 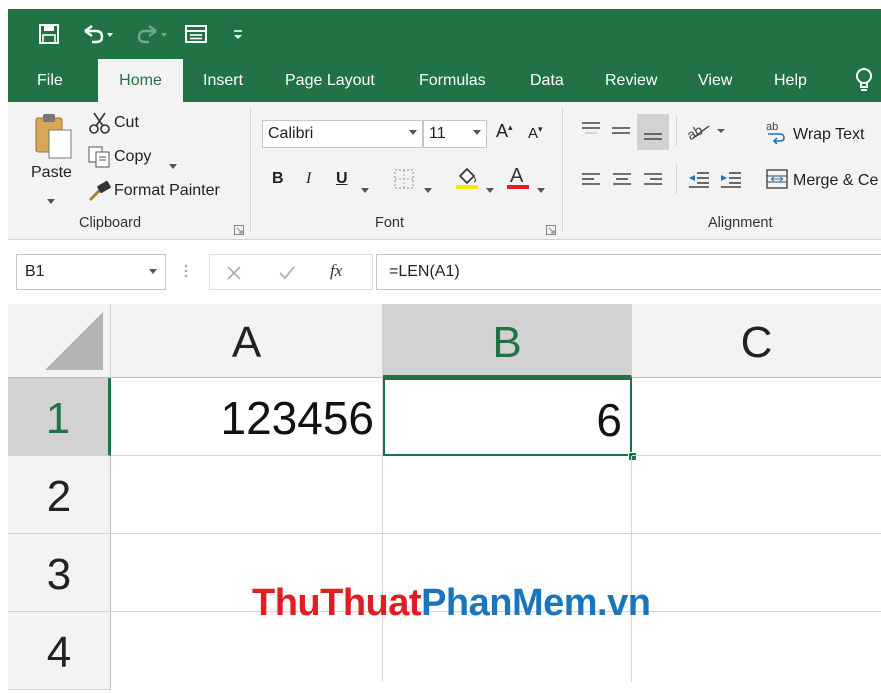 I want to click on wrap-text-button: Wrap Text, so click(x=828, y=135).